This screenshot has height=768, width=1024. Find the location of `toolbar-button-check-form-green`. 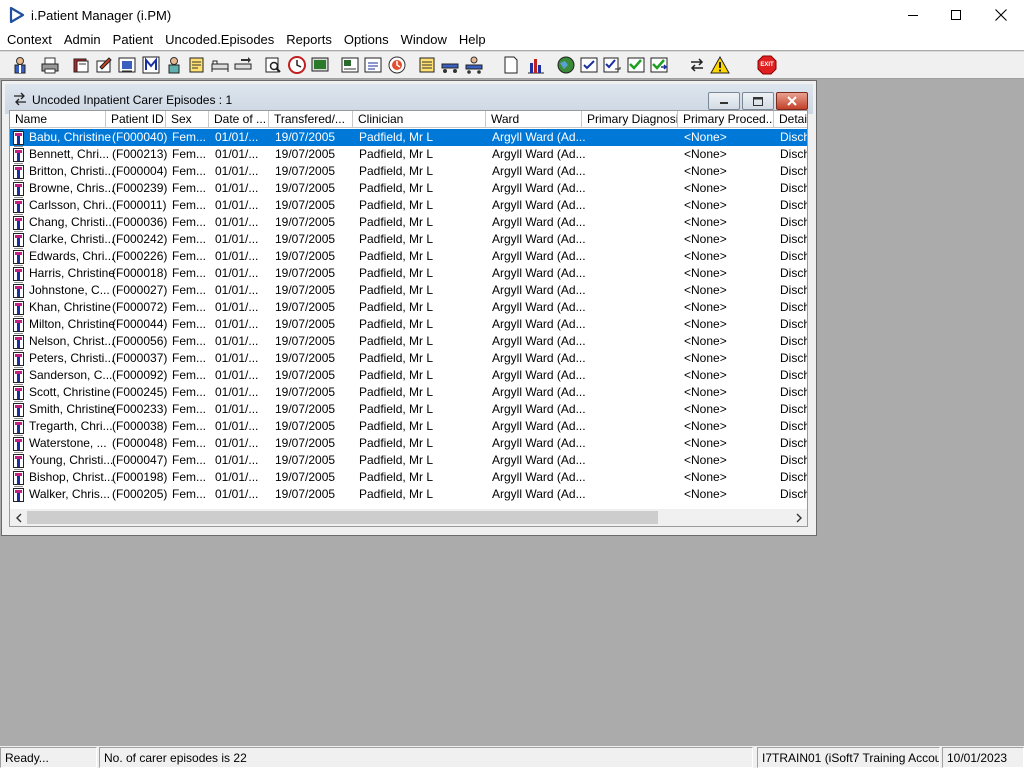

toolbar-button-check-form-green is located at coordinates (636, 65).